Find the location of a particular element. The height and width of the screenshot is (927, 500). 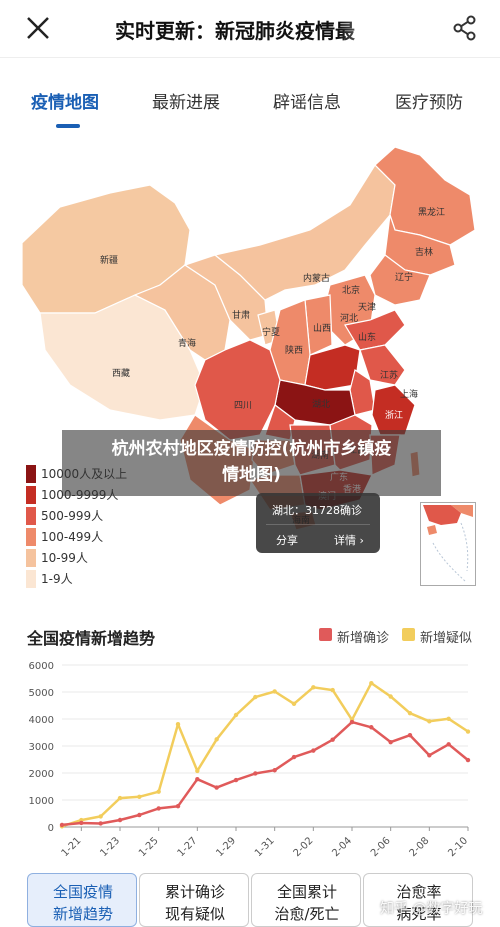

label-sichuan: 四川 is located at coordinates (243, 406).